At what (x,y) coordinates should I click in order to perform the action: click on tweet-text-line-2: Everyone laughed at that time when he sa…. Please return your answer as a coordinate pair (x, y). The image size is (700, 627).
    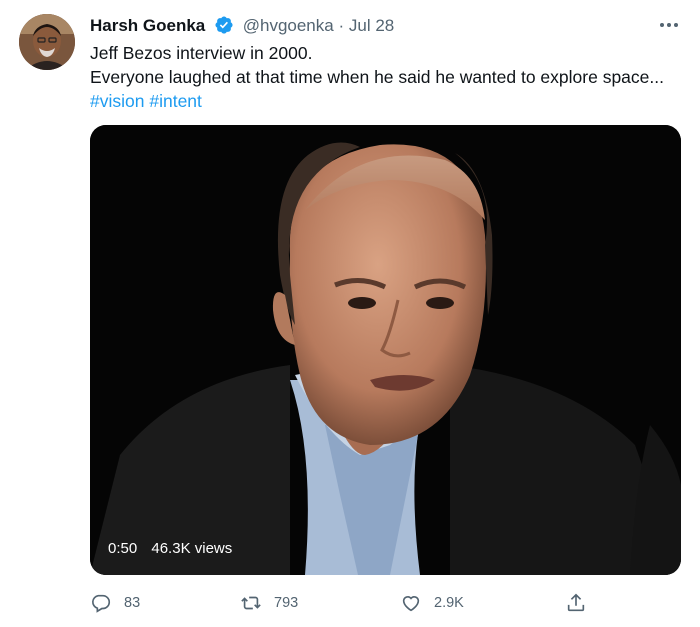
    Looking at the image, I should click on (377, 77).